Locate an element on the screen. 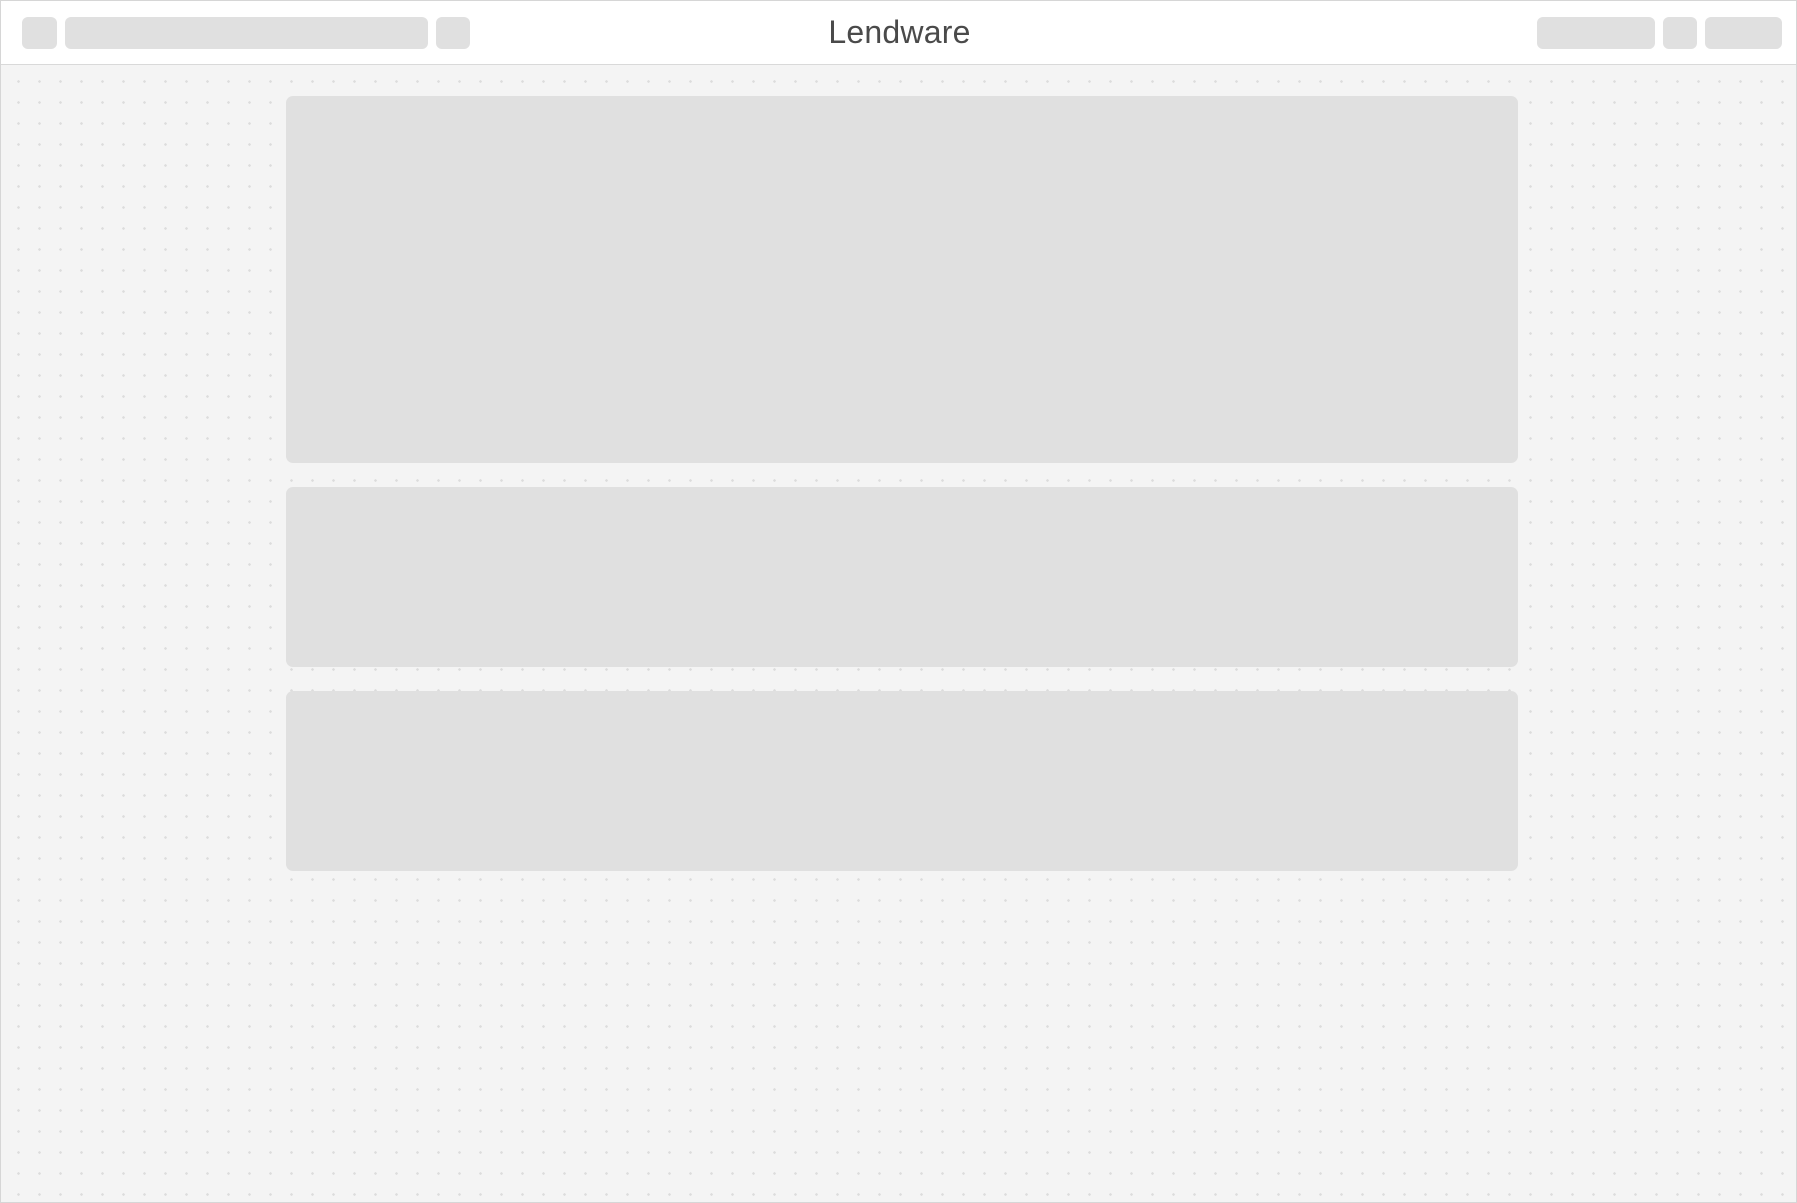 The height and width of the screenshot is (1203, 1797). content-card-secondary-placeholder is located at coordinates (902, 577).